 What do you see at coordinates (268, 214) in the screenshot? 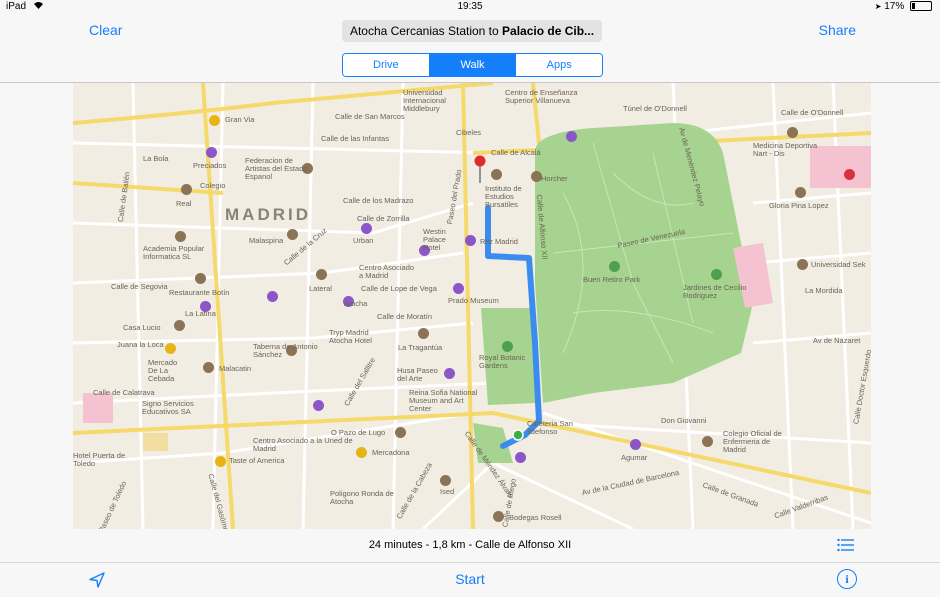
I see `city-label: MADRID` at bounding box center [268, 214].